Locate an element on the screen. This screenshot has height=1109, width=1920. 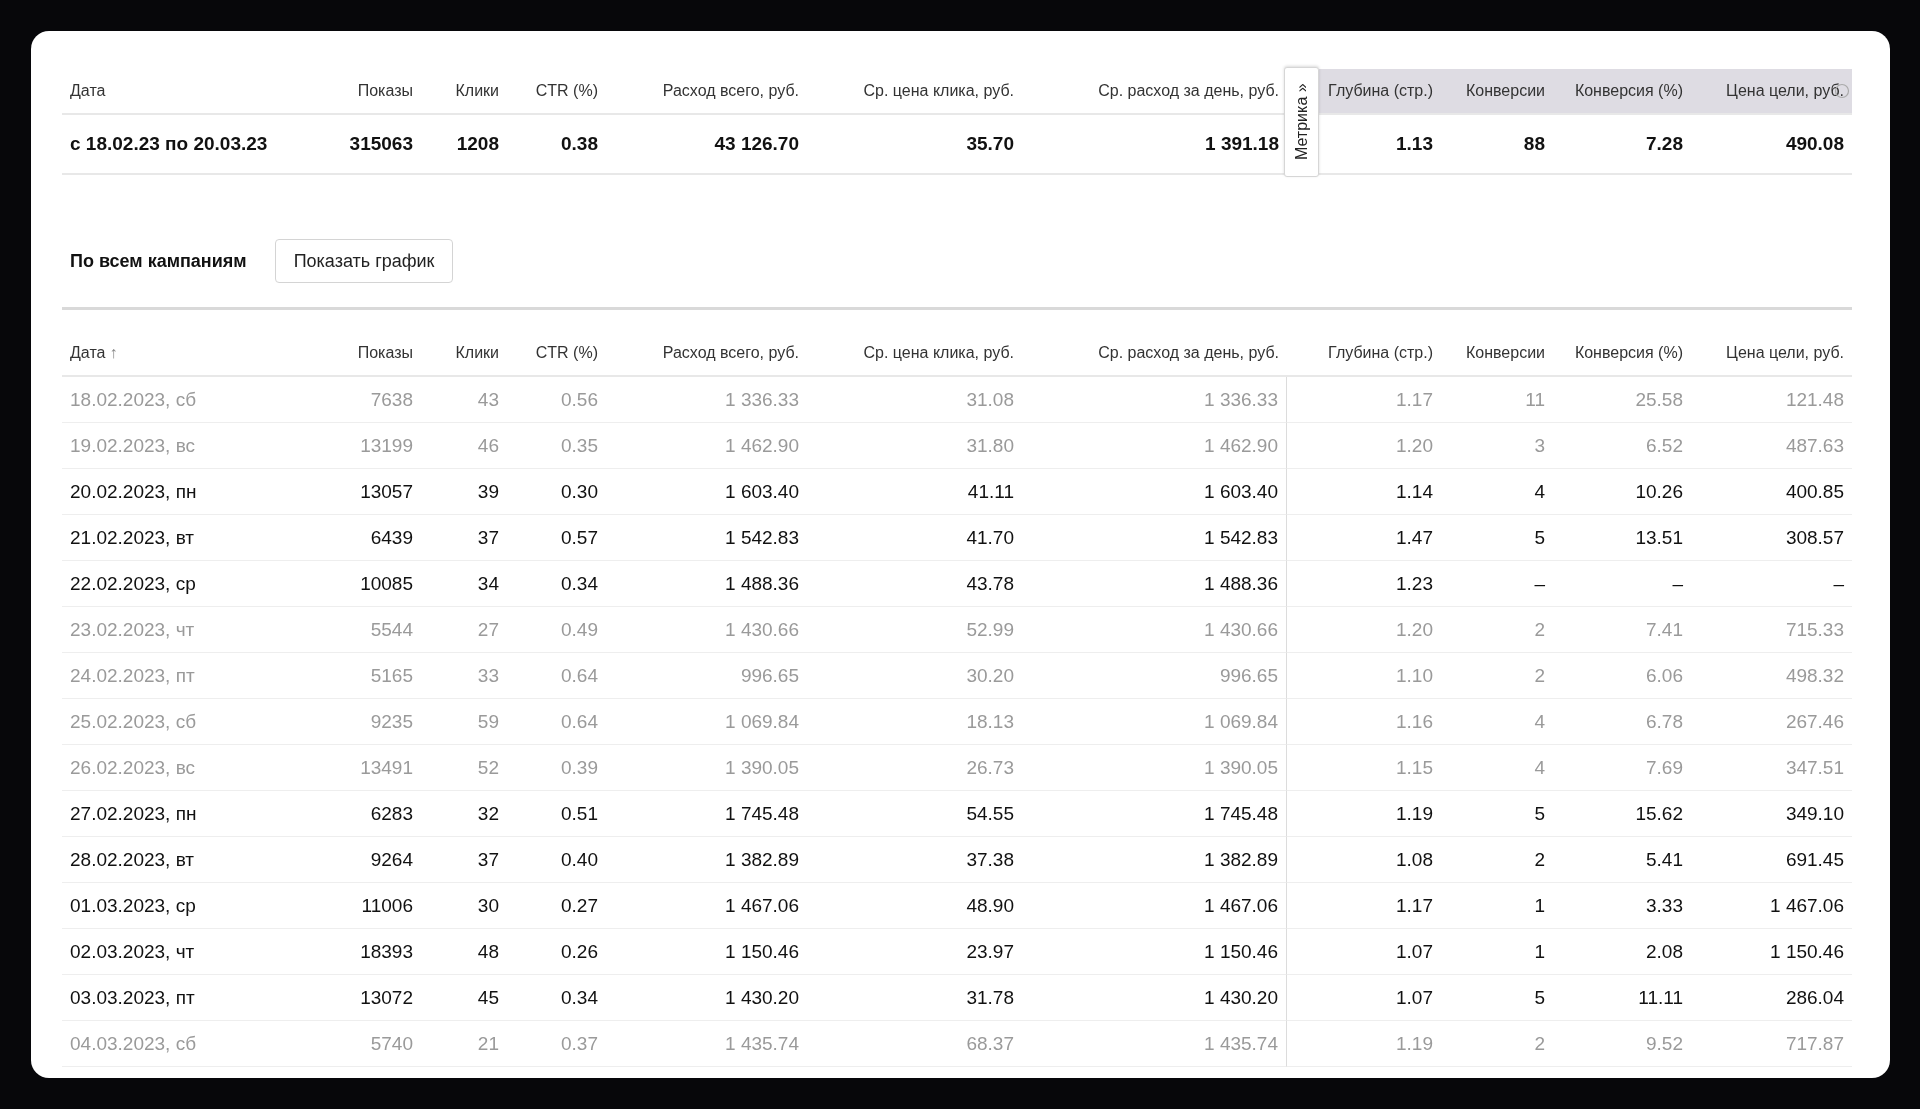
table-cell: 13199 is located at coordinates (375, 446).